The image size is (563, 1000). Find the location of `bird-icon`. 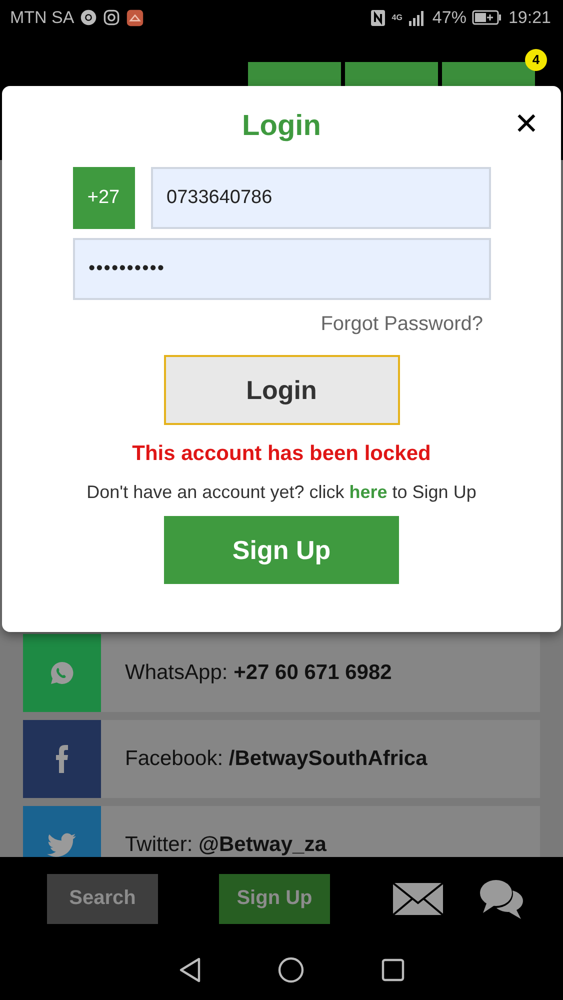

bird-icon is located at coordinates (62, 844).